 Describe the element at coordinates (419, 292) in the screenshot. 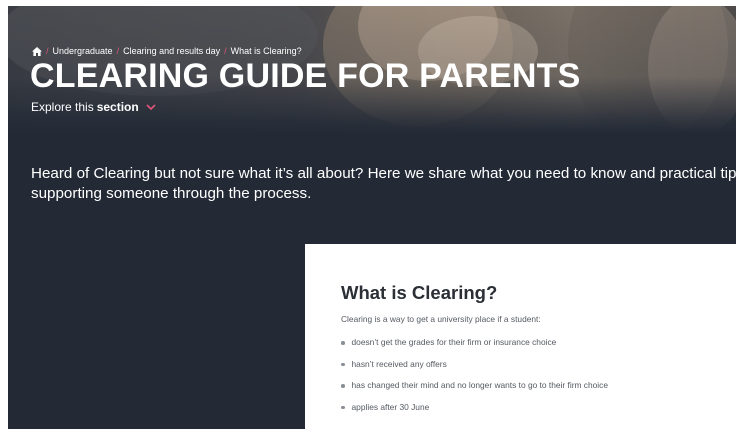

I see `card-heading: What is Clearing?` at that location.